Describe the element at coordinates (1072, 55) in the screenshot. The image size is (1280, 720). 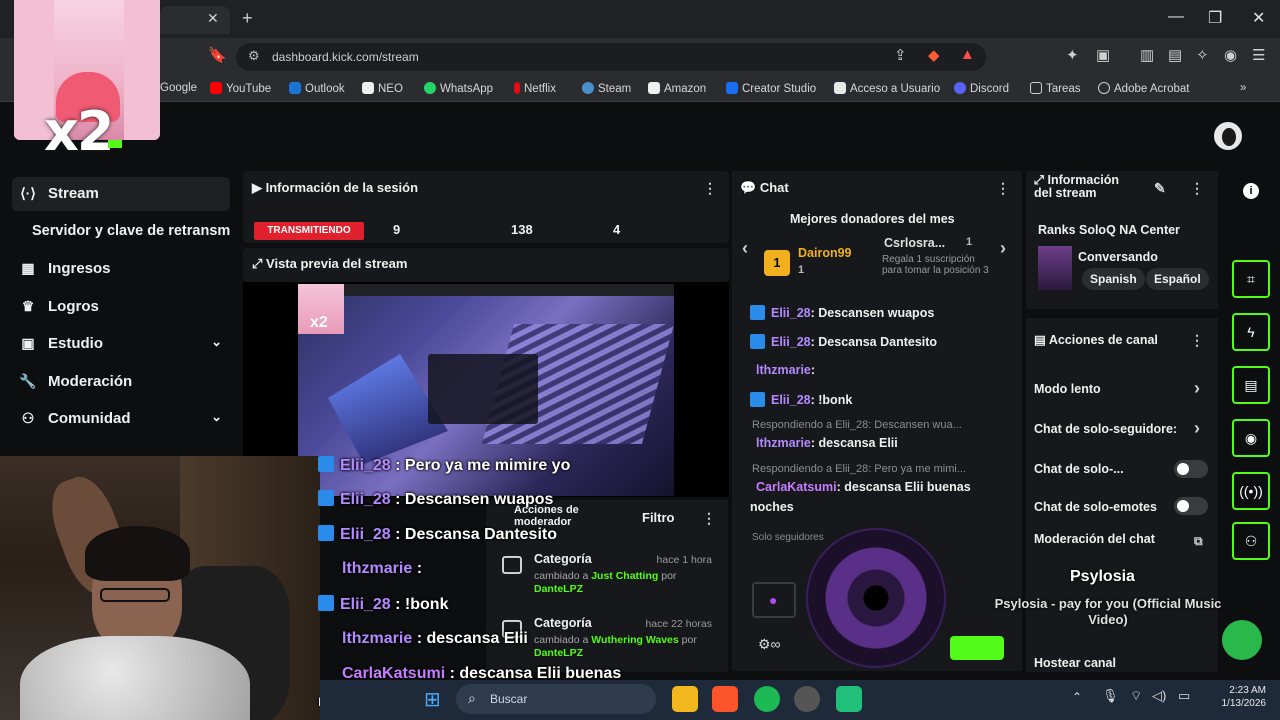
I see `extensions-icon: ✦` at that location.